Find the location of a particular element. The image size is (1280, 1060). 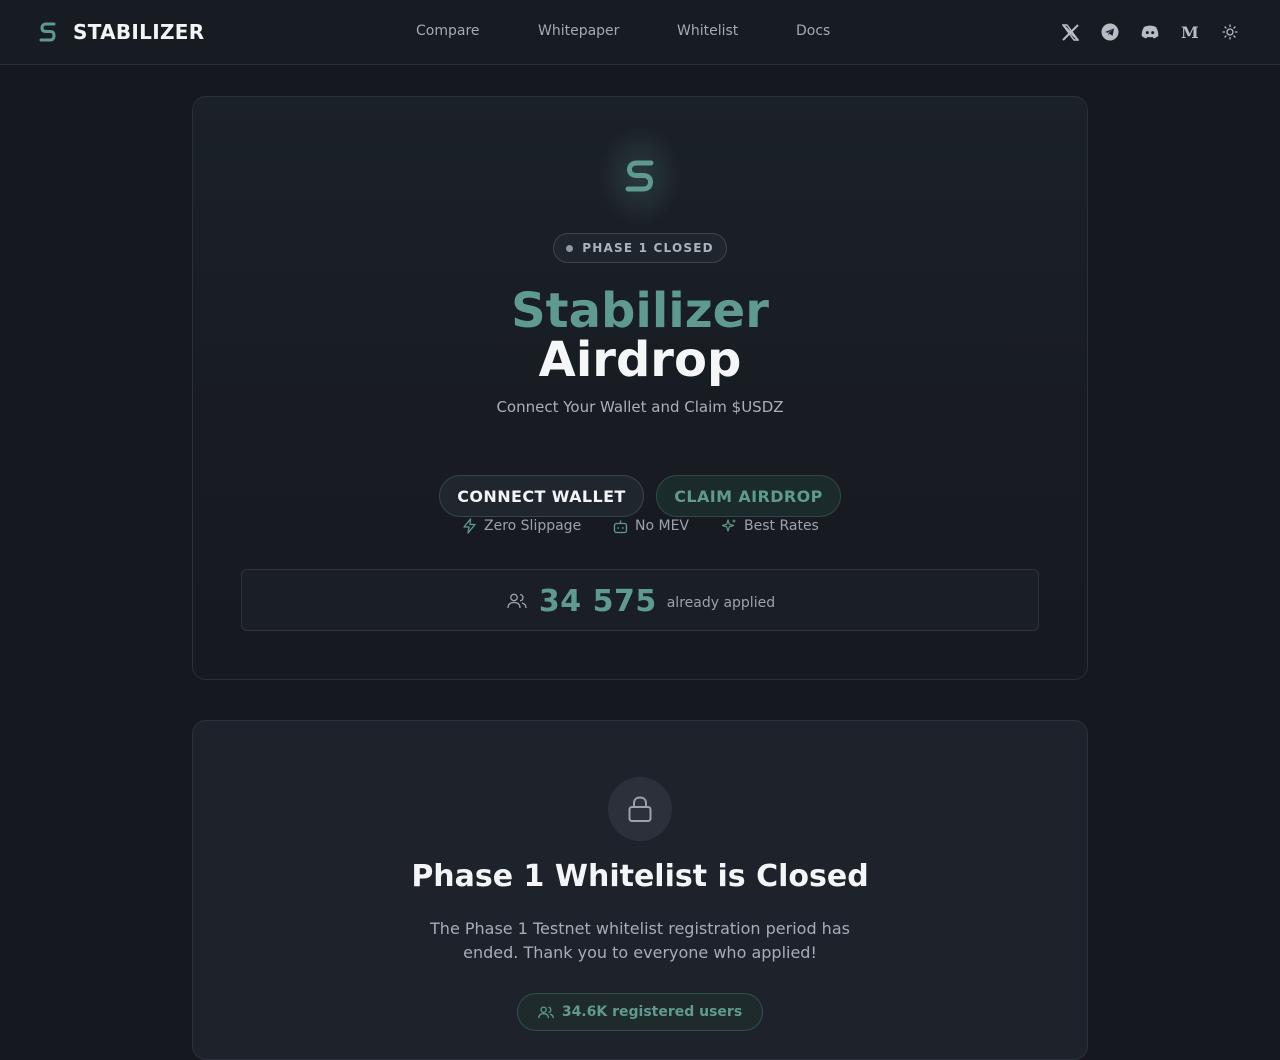

nav-whitepaper: Whitepaper is located at coordinates (578, 31).